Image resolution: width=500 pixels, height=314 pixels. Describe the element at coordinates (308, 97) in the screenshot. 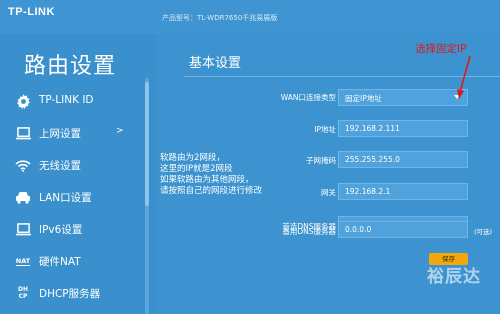

I see `wan-type-label: WAN口连接类型` at that location.